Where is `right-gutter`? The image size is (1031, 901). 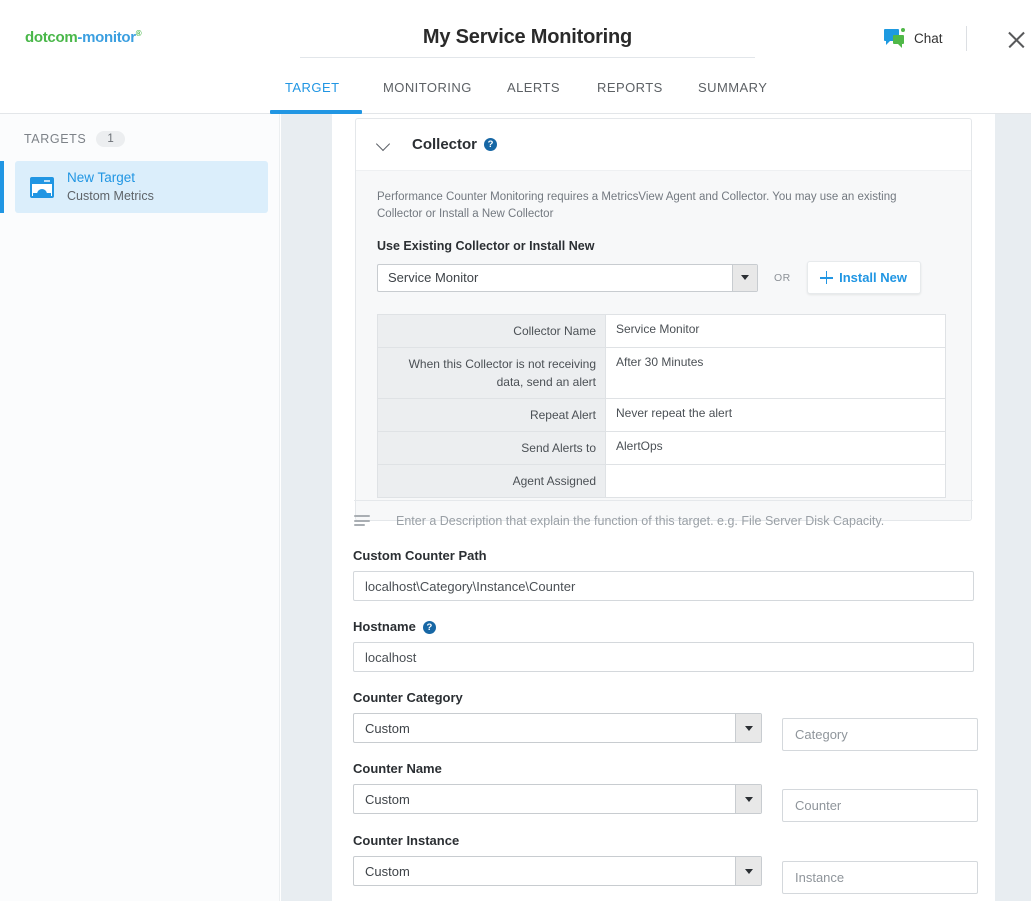
right-gutter is located at coordinates (1013, 507).